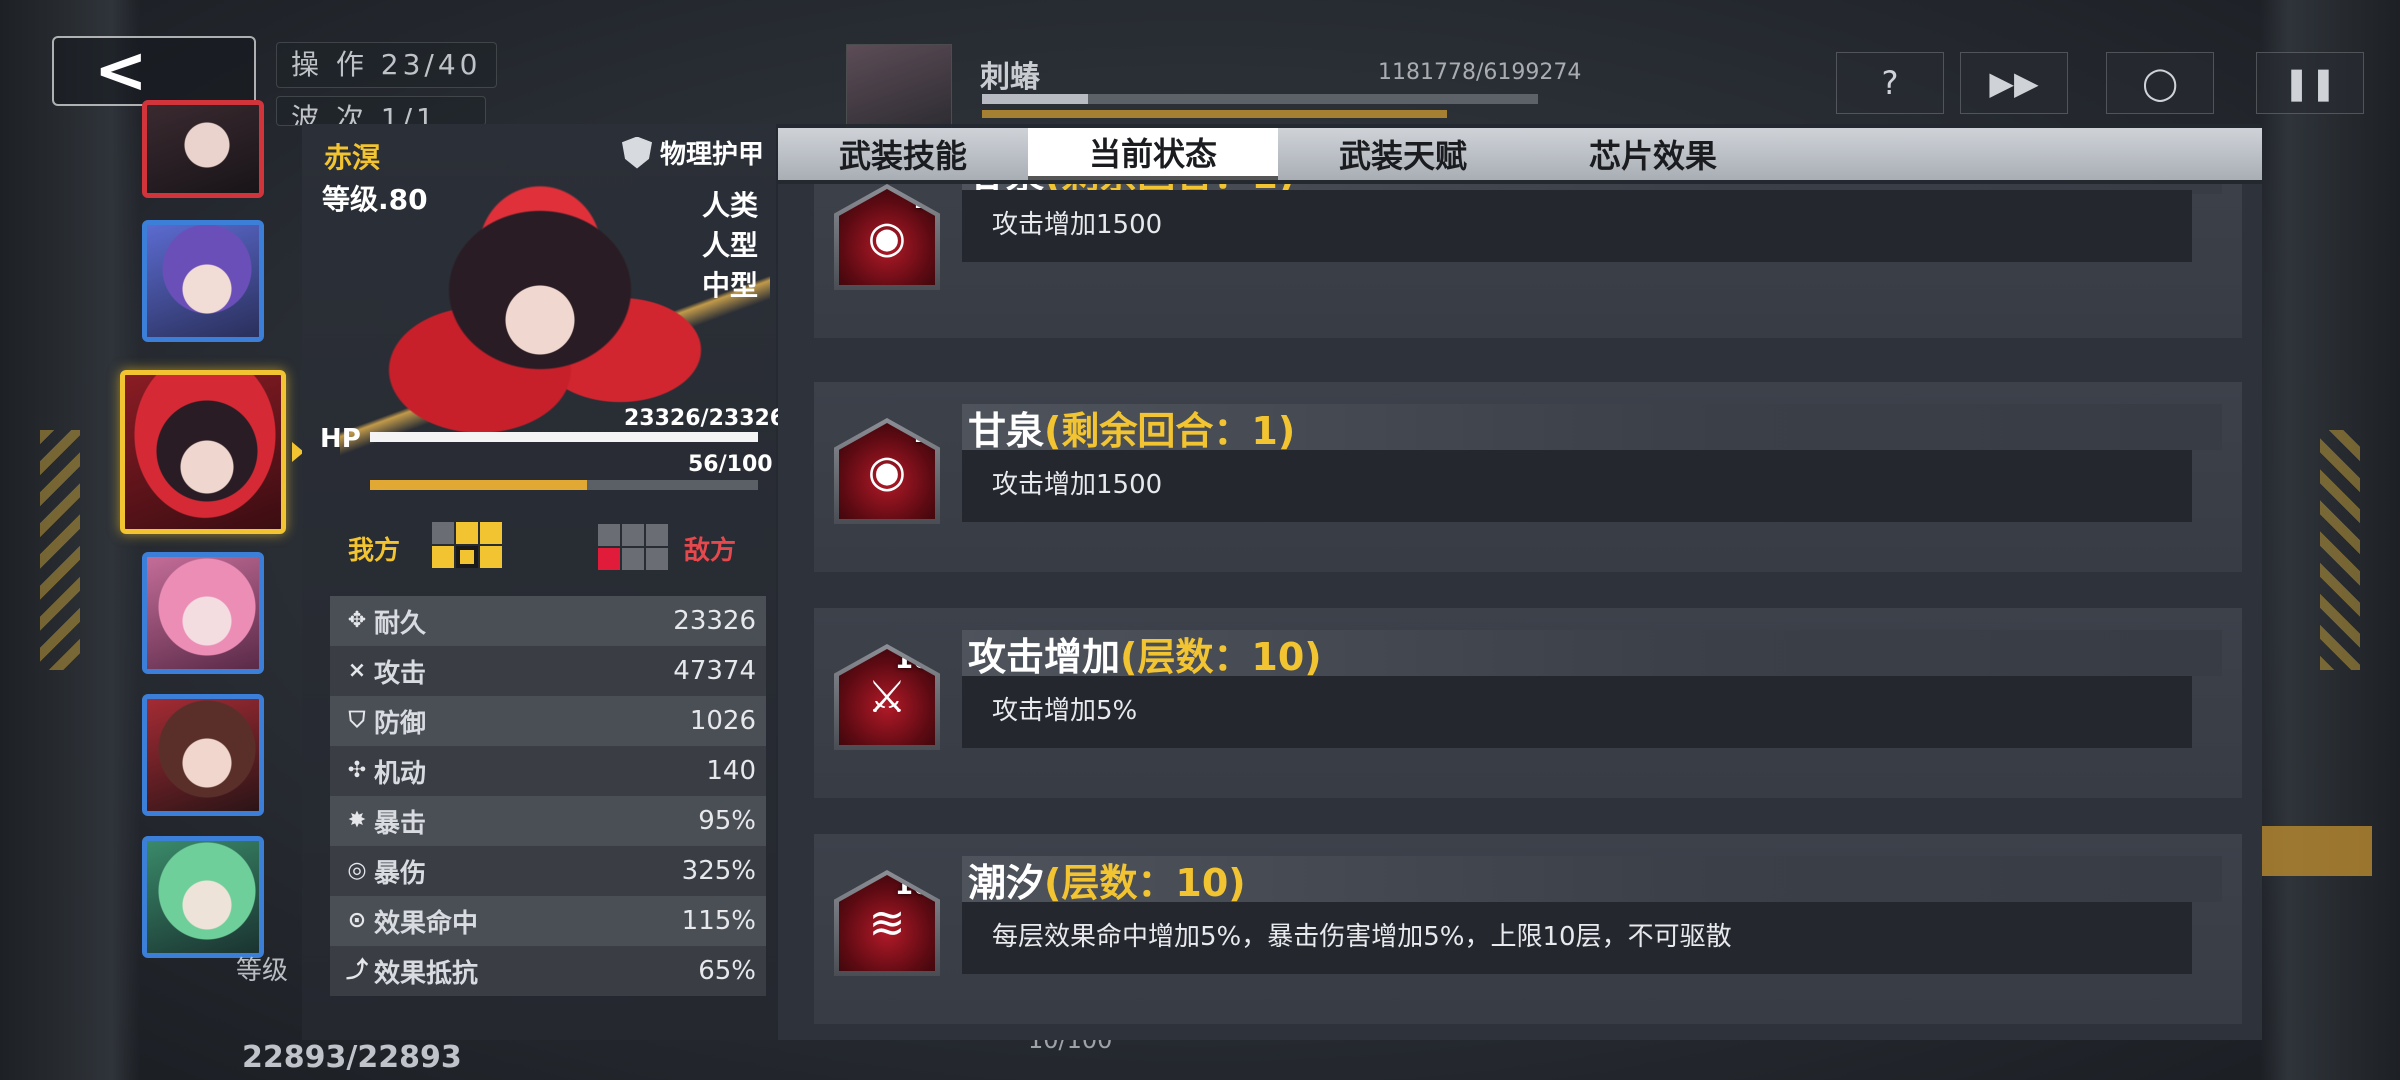  I want to click on armor-type: 物理护甲, so click(693, 152).